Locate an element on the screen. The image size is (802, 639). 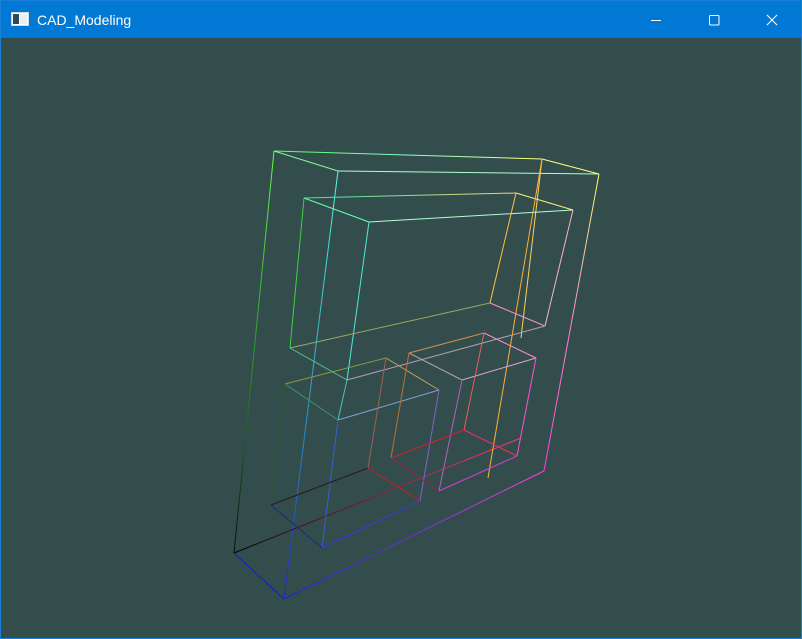
lower-left-box-left is located at coordinates (278, 444).